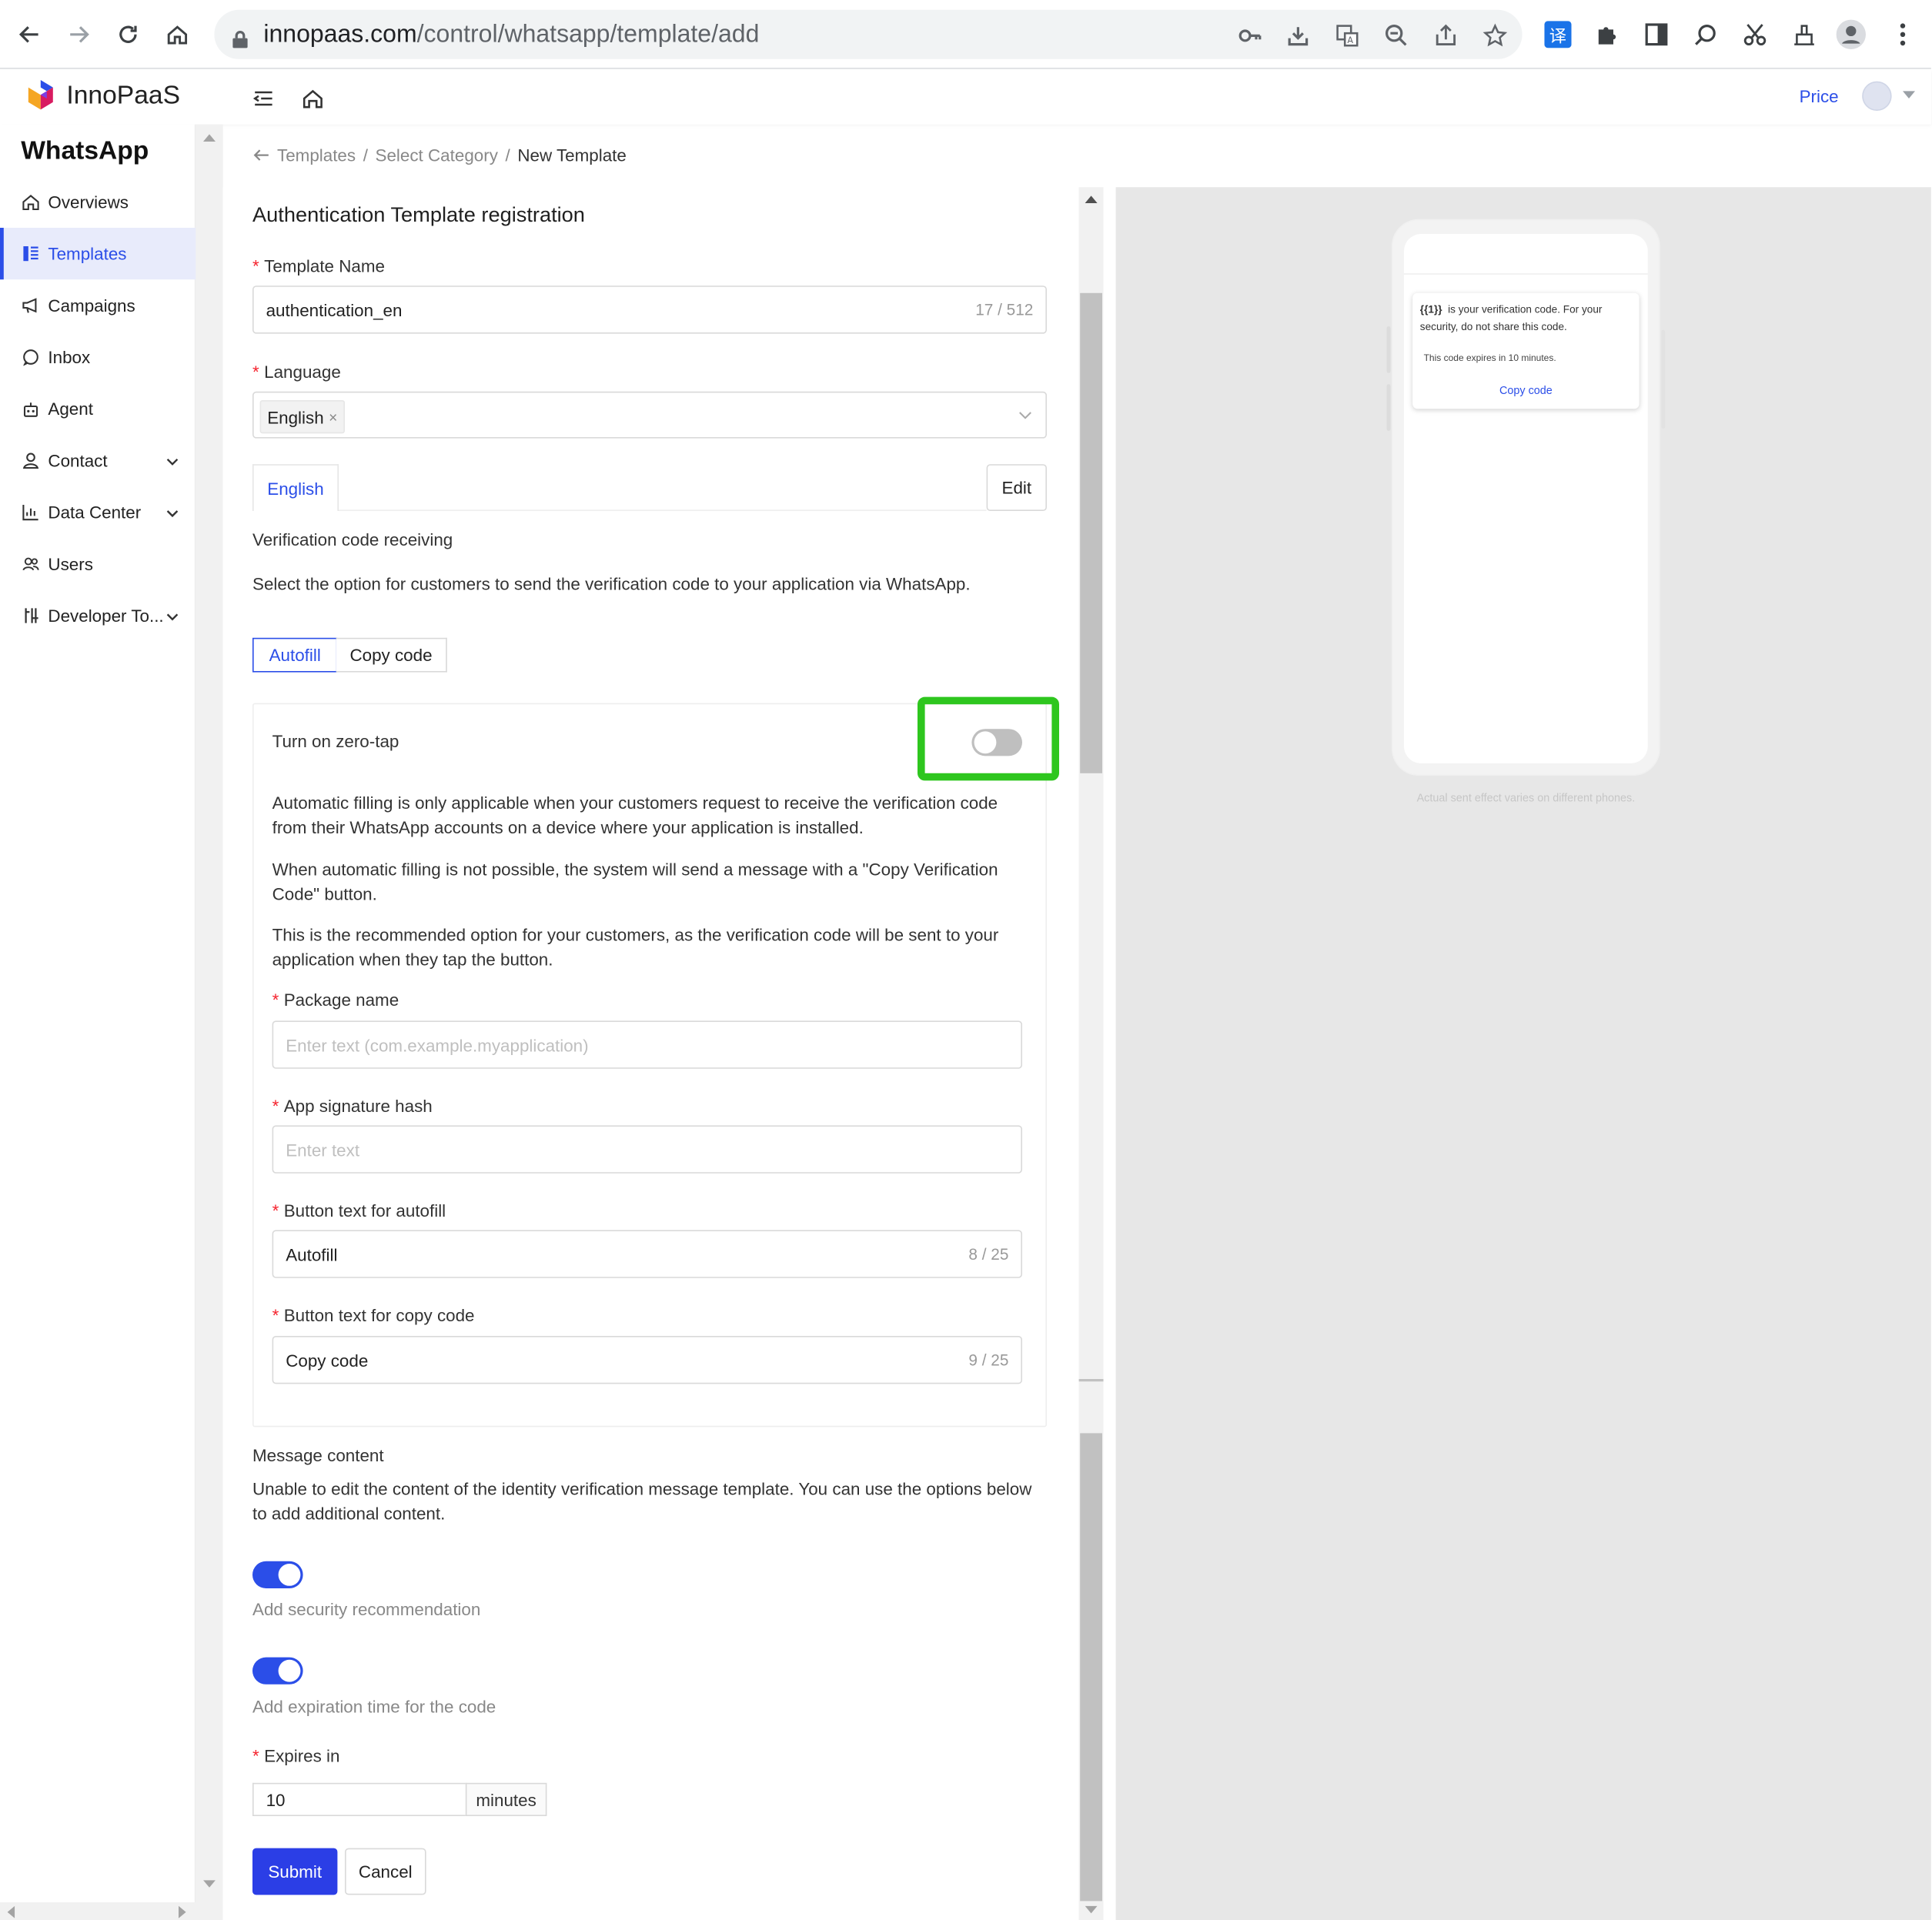  What do you see at coordinates (98, 305) in the screenshot?
I see `sidebar-item-campaigns: Campaigns` at bounding box center [98, 305].